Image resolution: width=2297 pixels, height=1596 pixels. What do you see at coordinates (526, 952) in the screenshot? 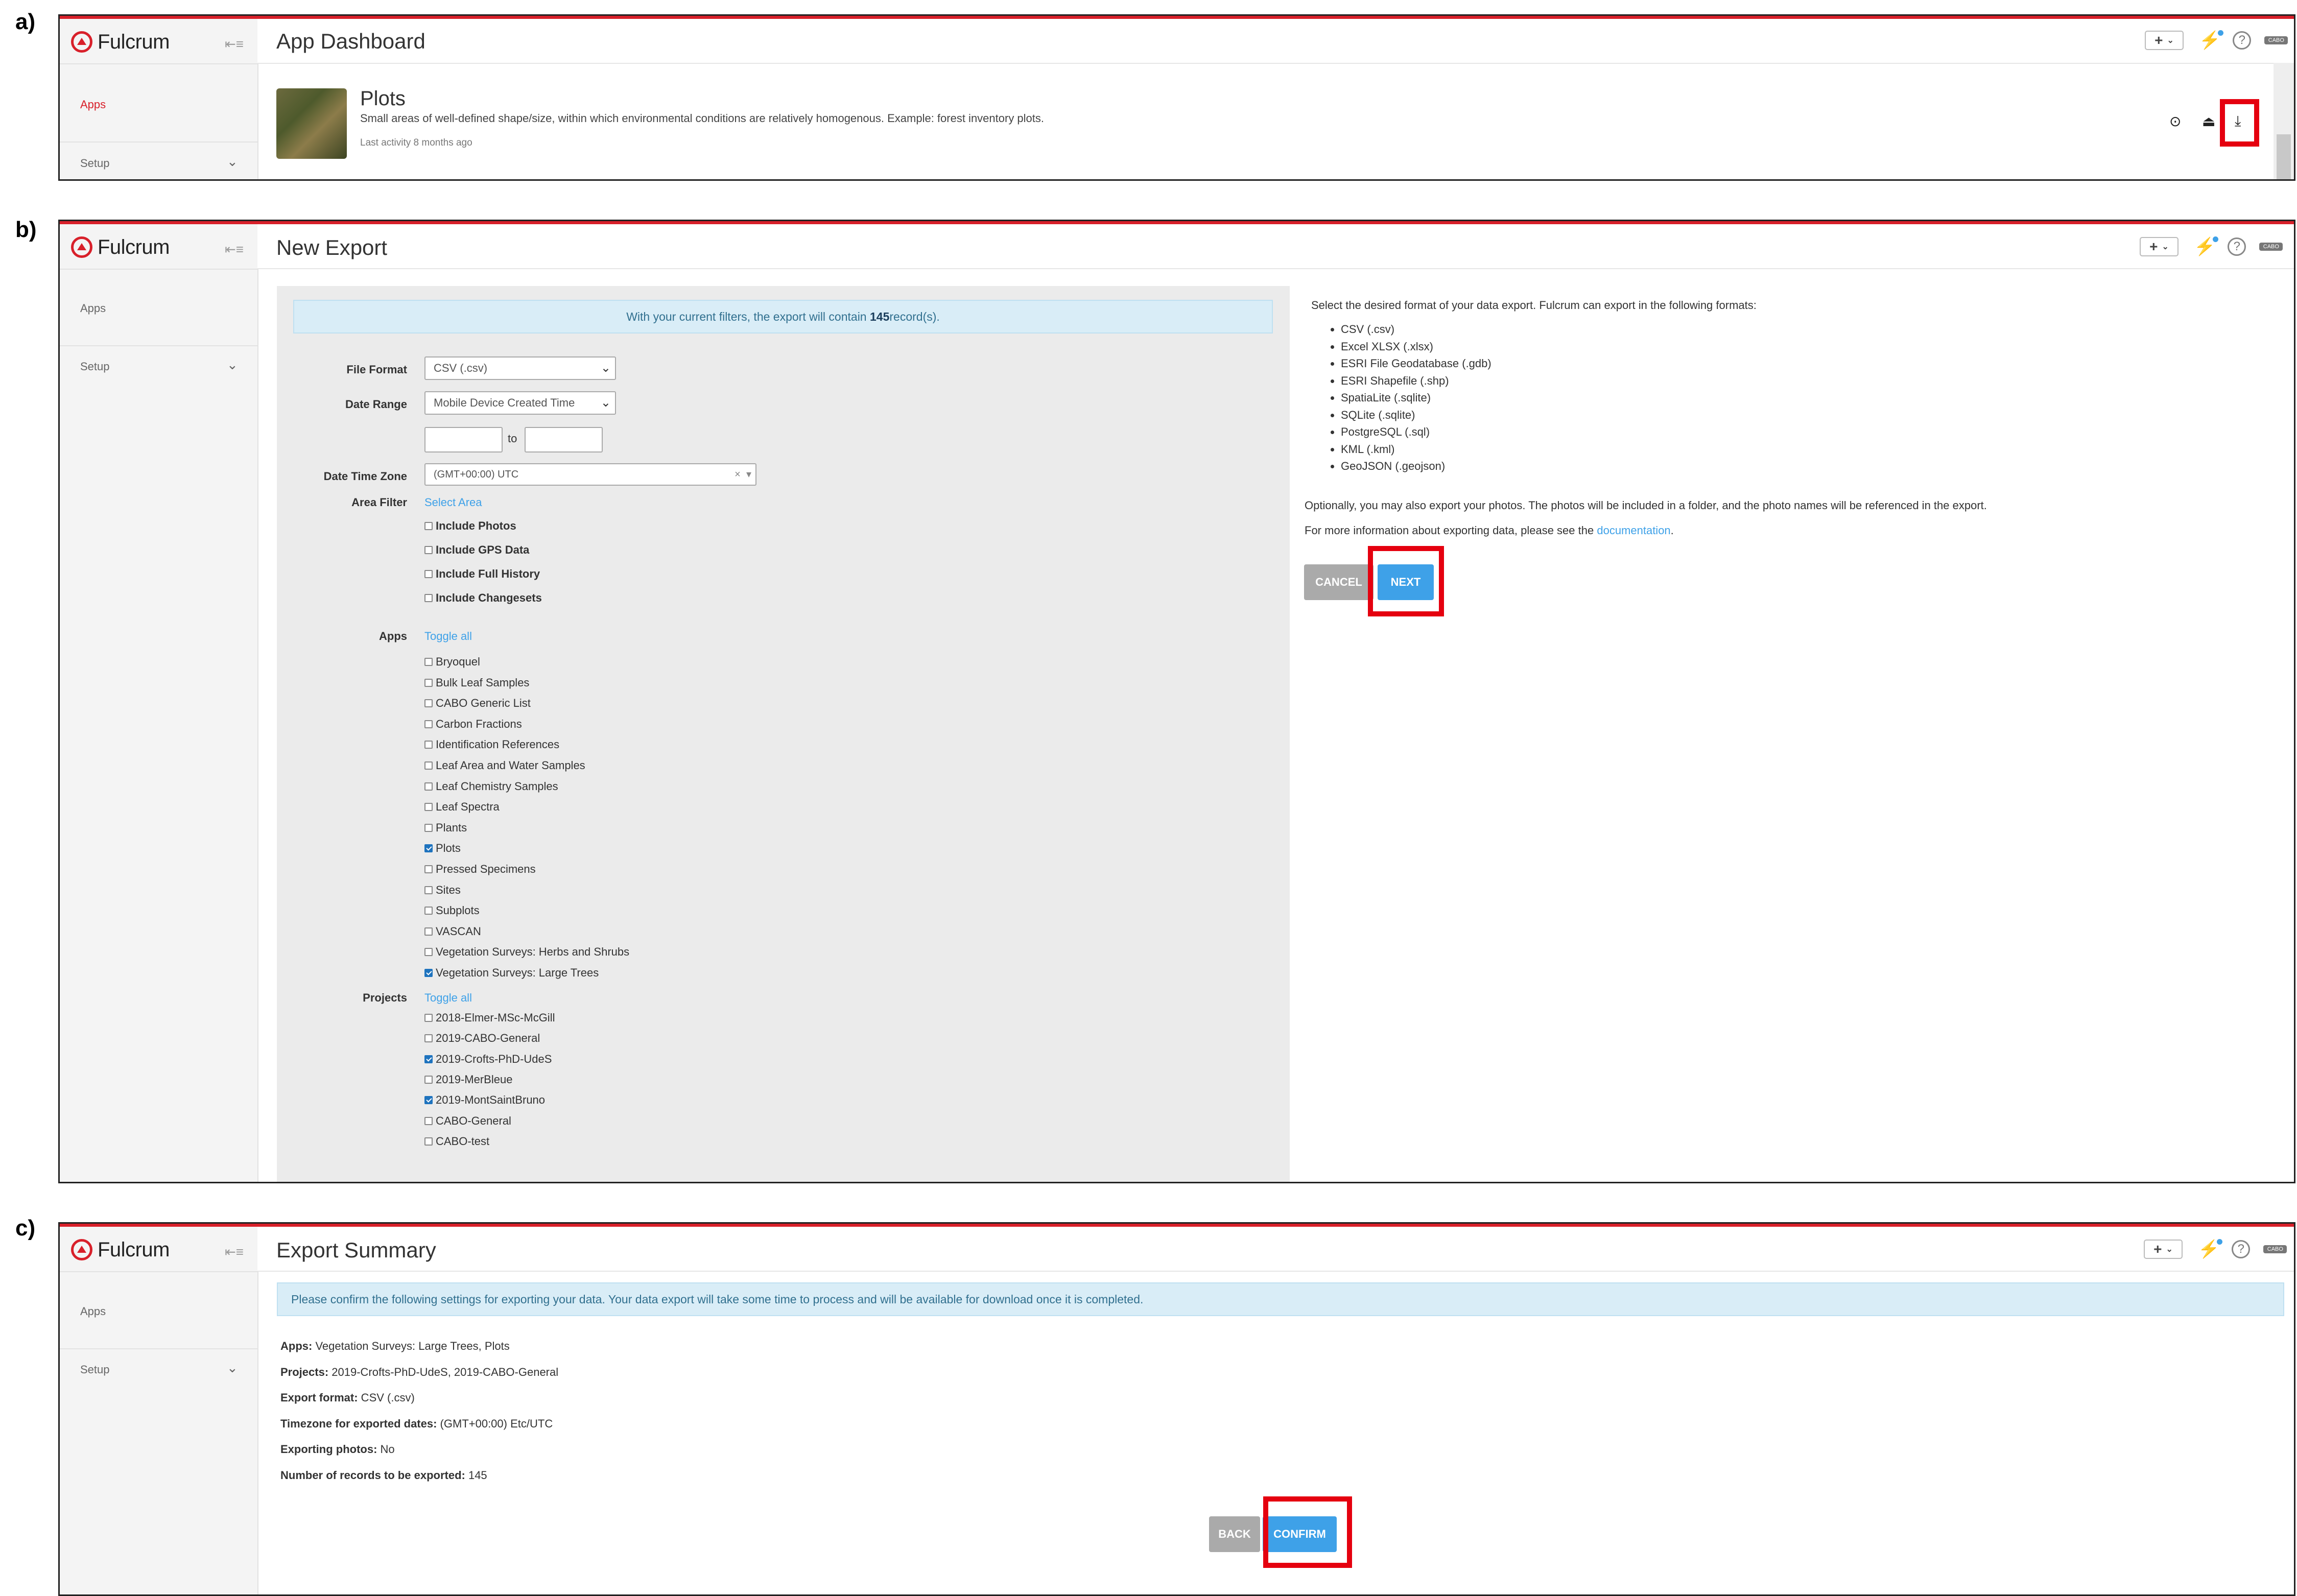
I see `app-option: Vegetation Surveys: Herbs and Shrubs` at bounding box center [526, 952].